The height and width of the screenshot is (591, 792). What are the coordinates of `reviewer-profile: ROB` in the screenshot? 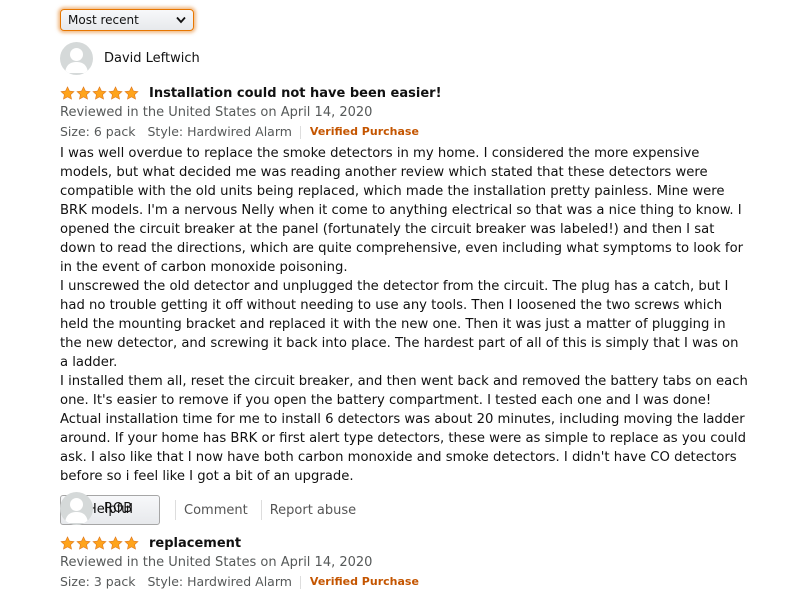 It's located at (405, 508).